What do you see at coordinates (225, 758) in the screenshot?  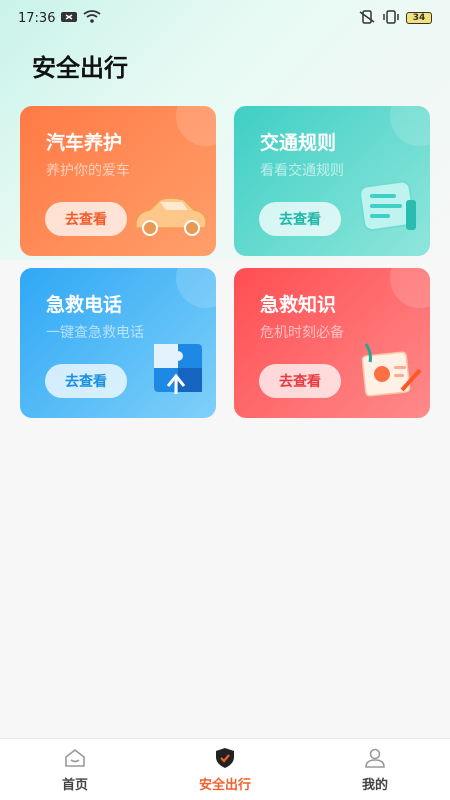 I see `shield-check-icon` at bounding box center [225, 758].